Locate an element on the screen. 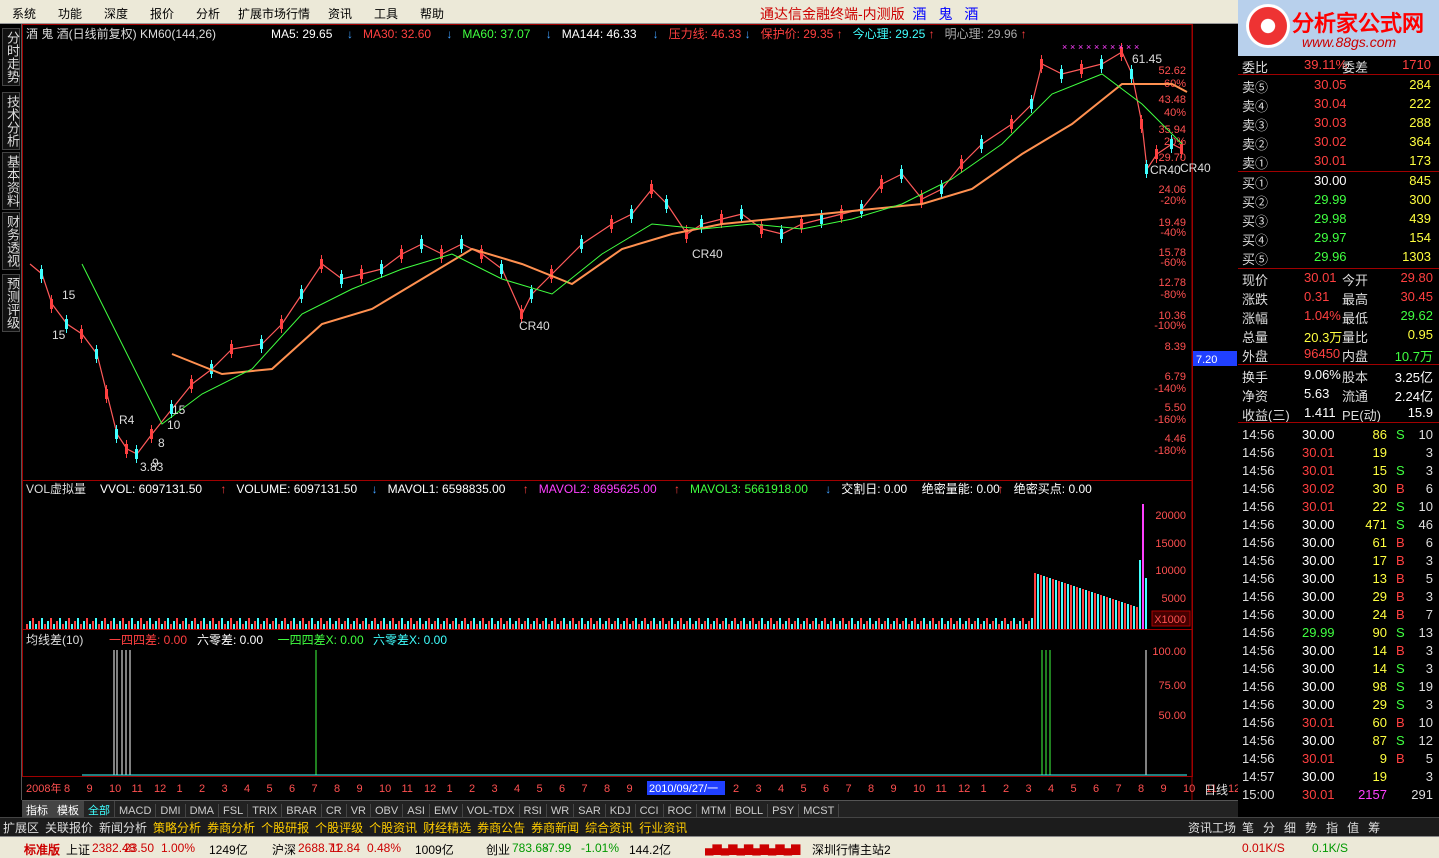 Image resolution: width=1439 pixels, height=858 pixels. indicator-tab: VR is located at coordinates (359, 811).